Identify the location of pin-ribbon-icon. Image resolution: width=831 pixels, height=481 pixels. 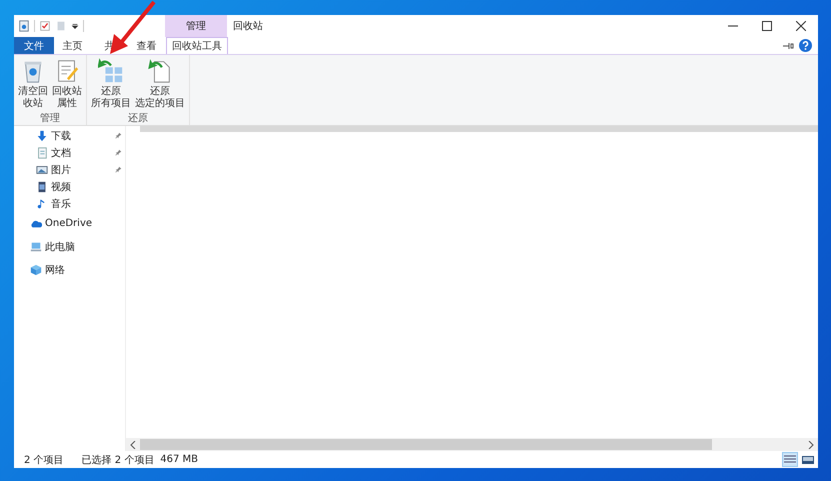
(789, 46).